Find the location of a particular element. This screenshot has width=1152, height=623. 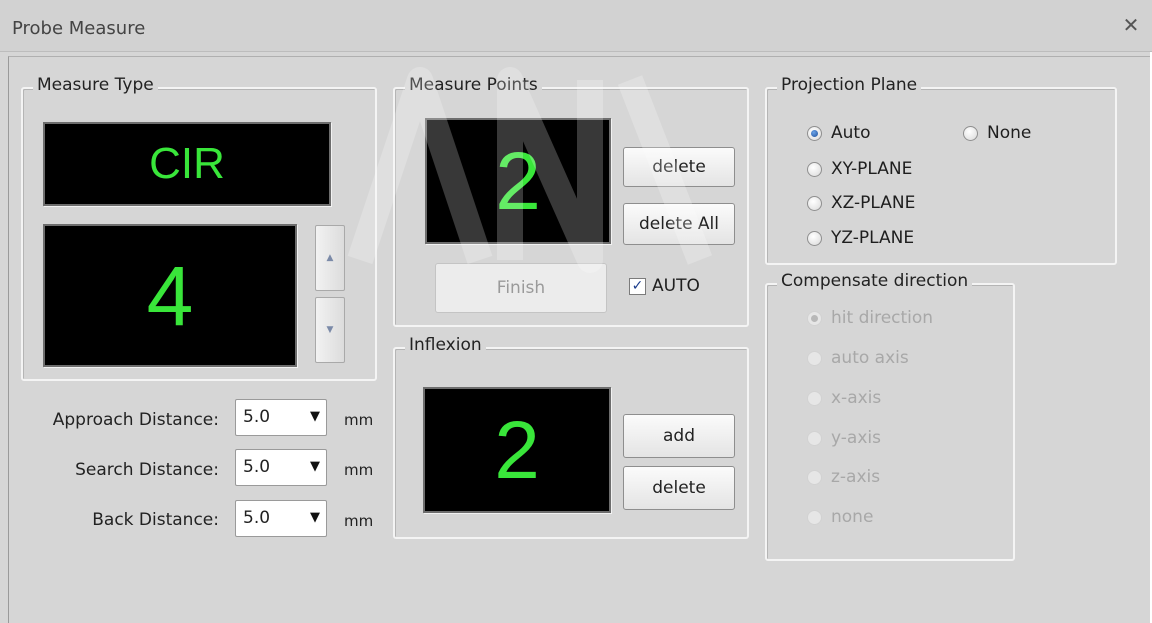

measure-count-value: 4 is located at coordinates (170, 296).